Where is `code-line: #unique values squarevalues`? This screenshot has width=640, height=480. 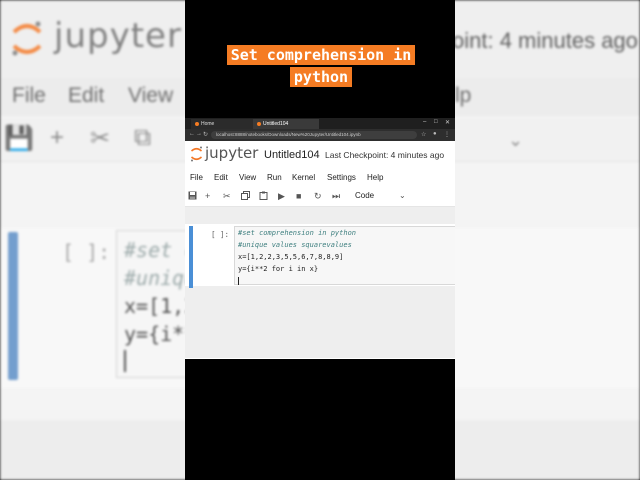
code-line: #unique values squarevalues is located at coordinates (295, 245).